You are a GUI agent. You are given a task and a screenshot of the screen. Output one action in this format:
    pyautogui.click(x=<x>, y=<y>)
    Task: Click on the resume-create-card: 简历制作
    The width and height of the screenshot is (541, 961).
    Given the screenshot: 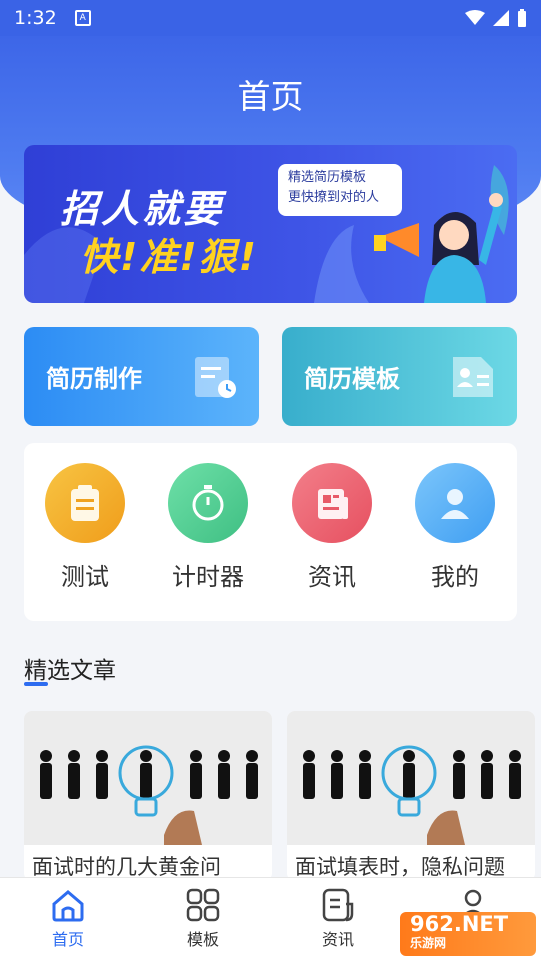 What is the action you would take?
    pyautogui.click(x=141, y=376)
    